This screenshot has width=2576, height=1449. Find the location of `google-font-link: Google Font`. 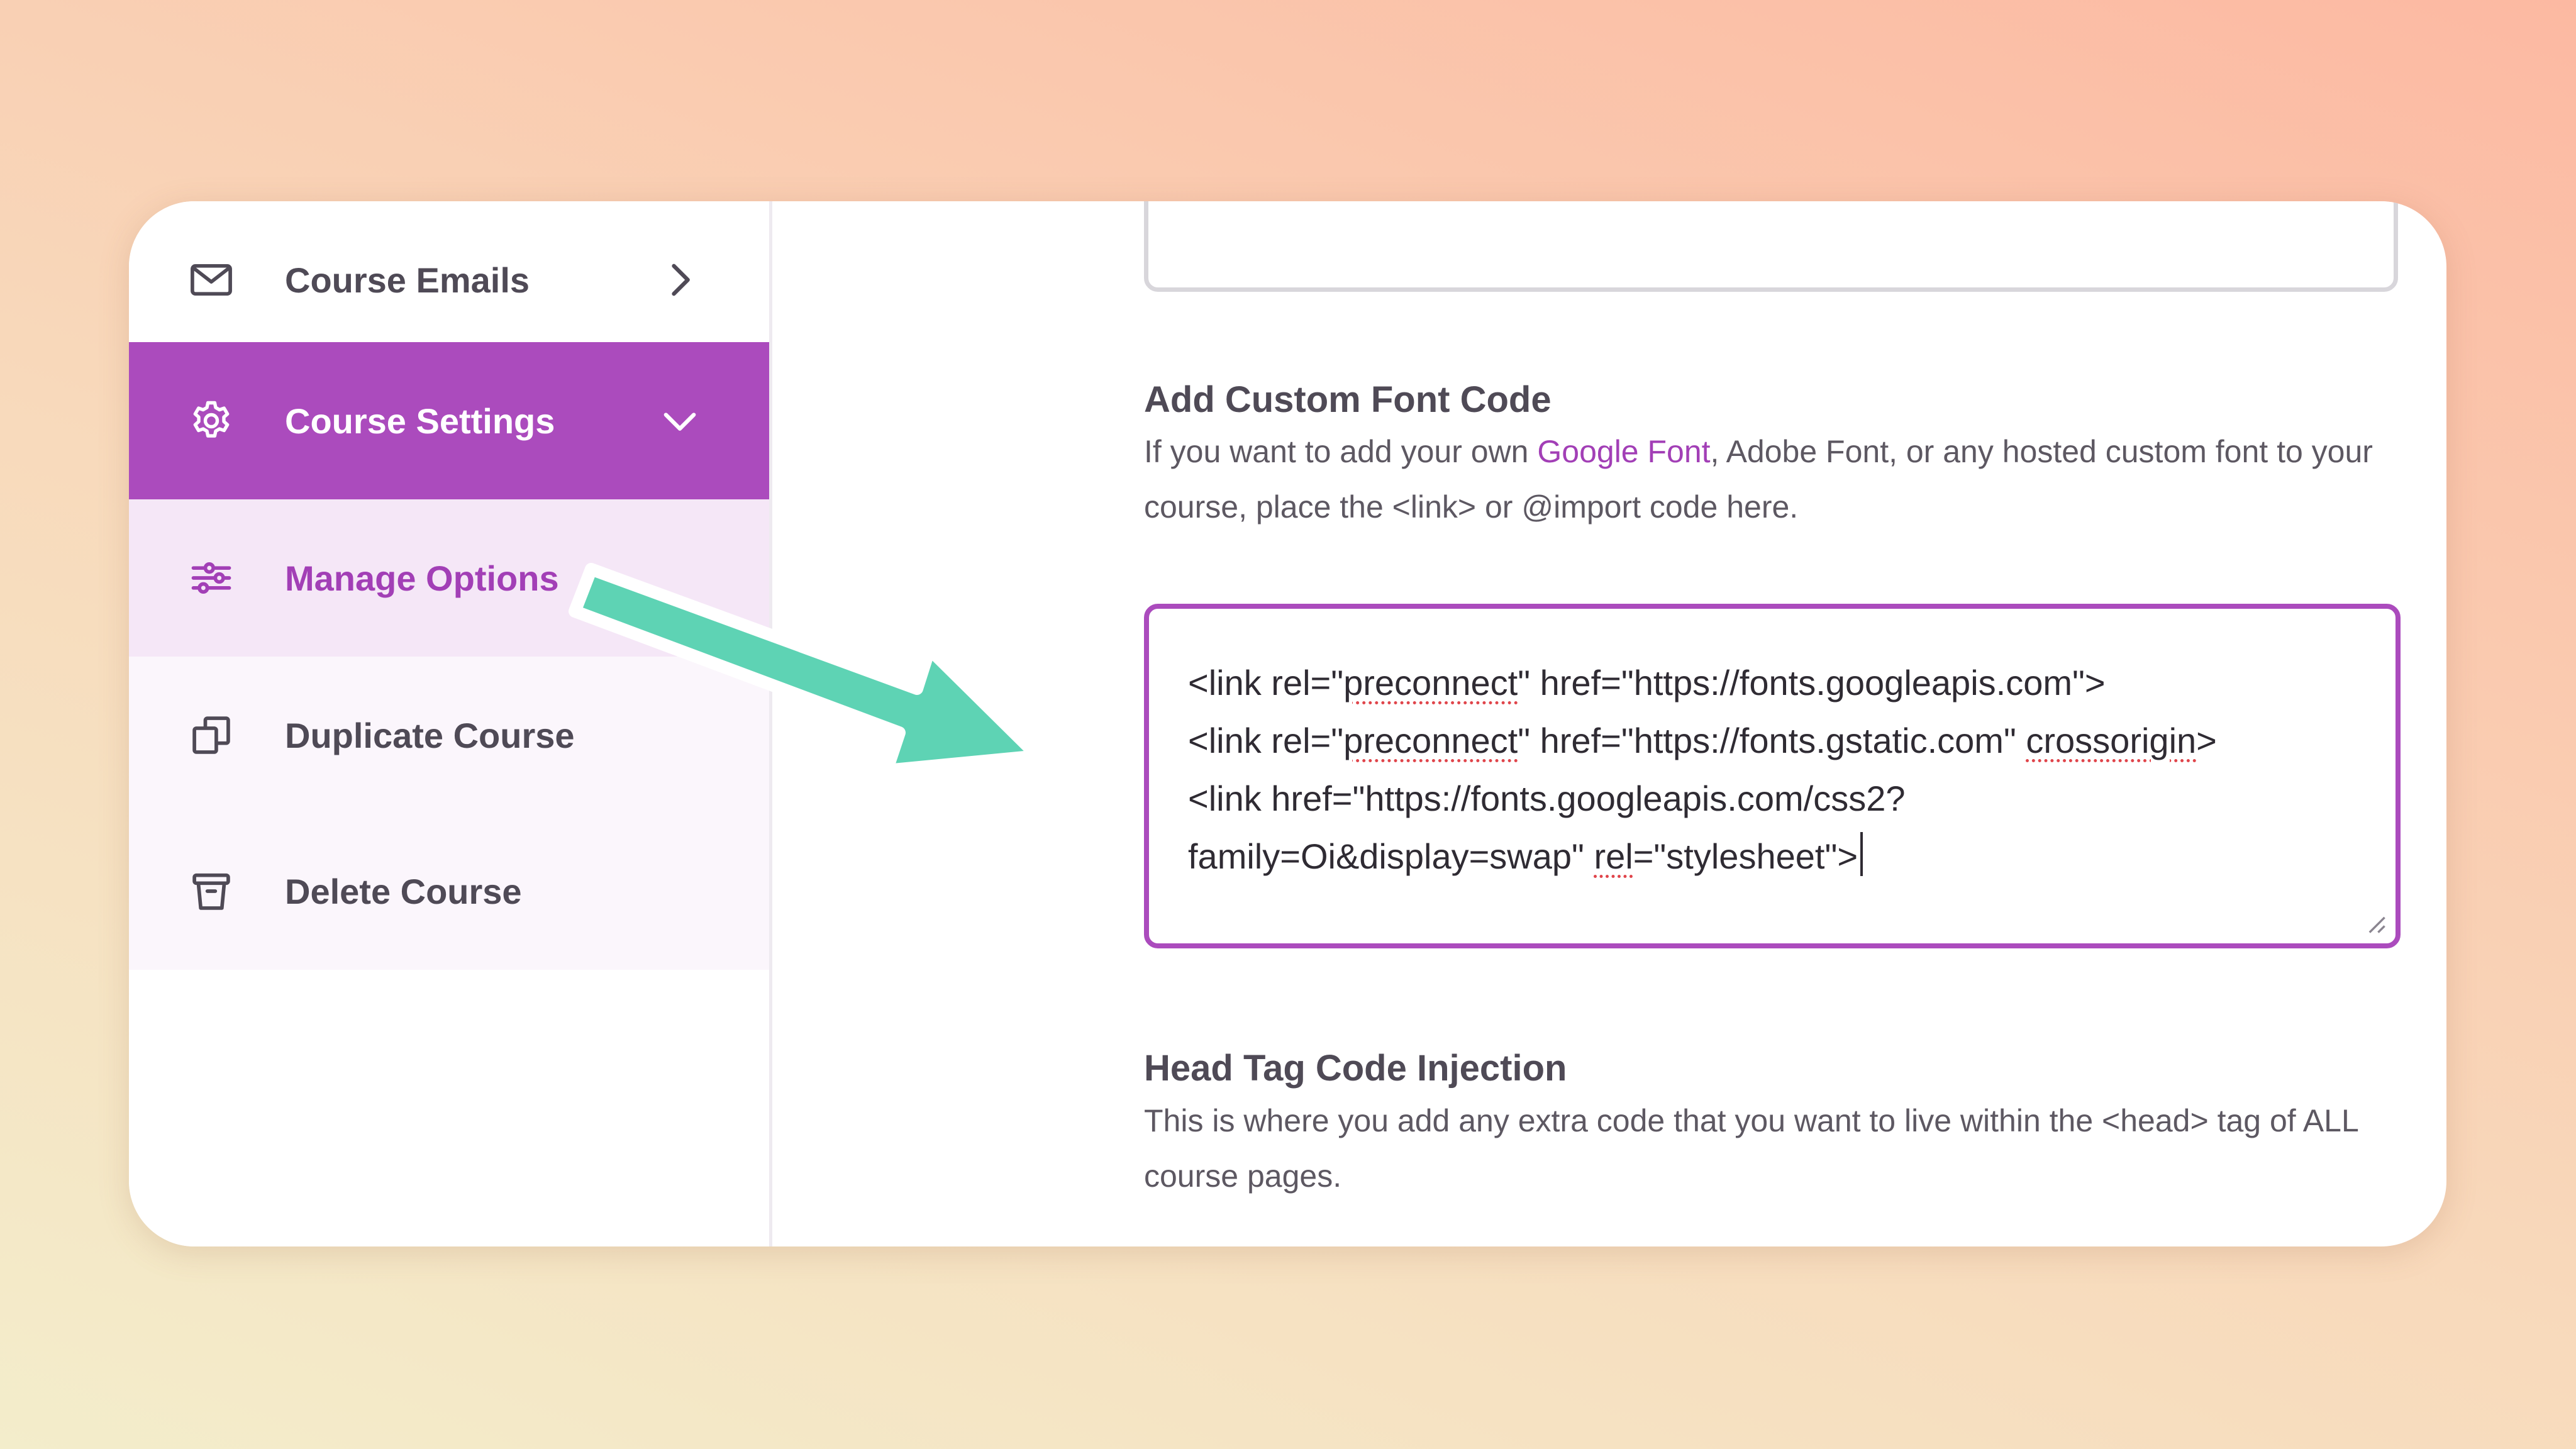

google-font-link: Google Font is located at coordinates (1623, 451).